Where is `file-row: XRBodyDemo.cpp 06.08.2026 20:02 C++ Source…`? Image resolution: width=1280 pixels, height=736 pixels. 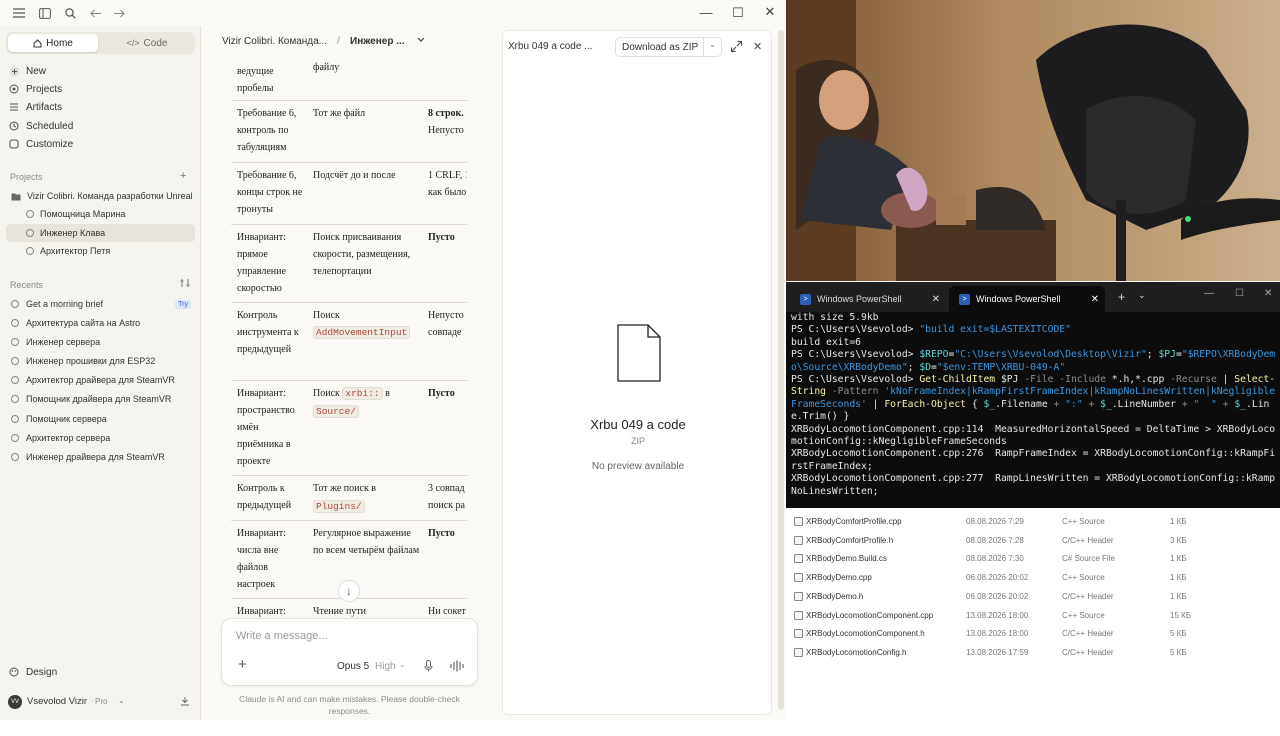
file-row: XRBodyDemo.cpp 06.08.2026 20:02 C++ Source… is located at coordinates (1033, 577).